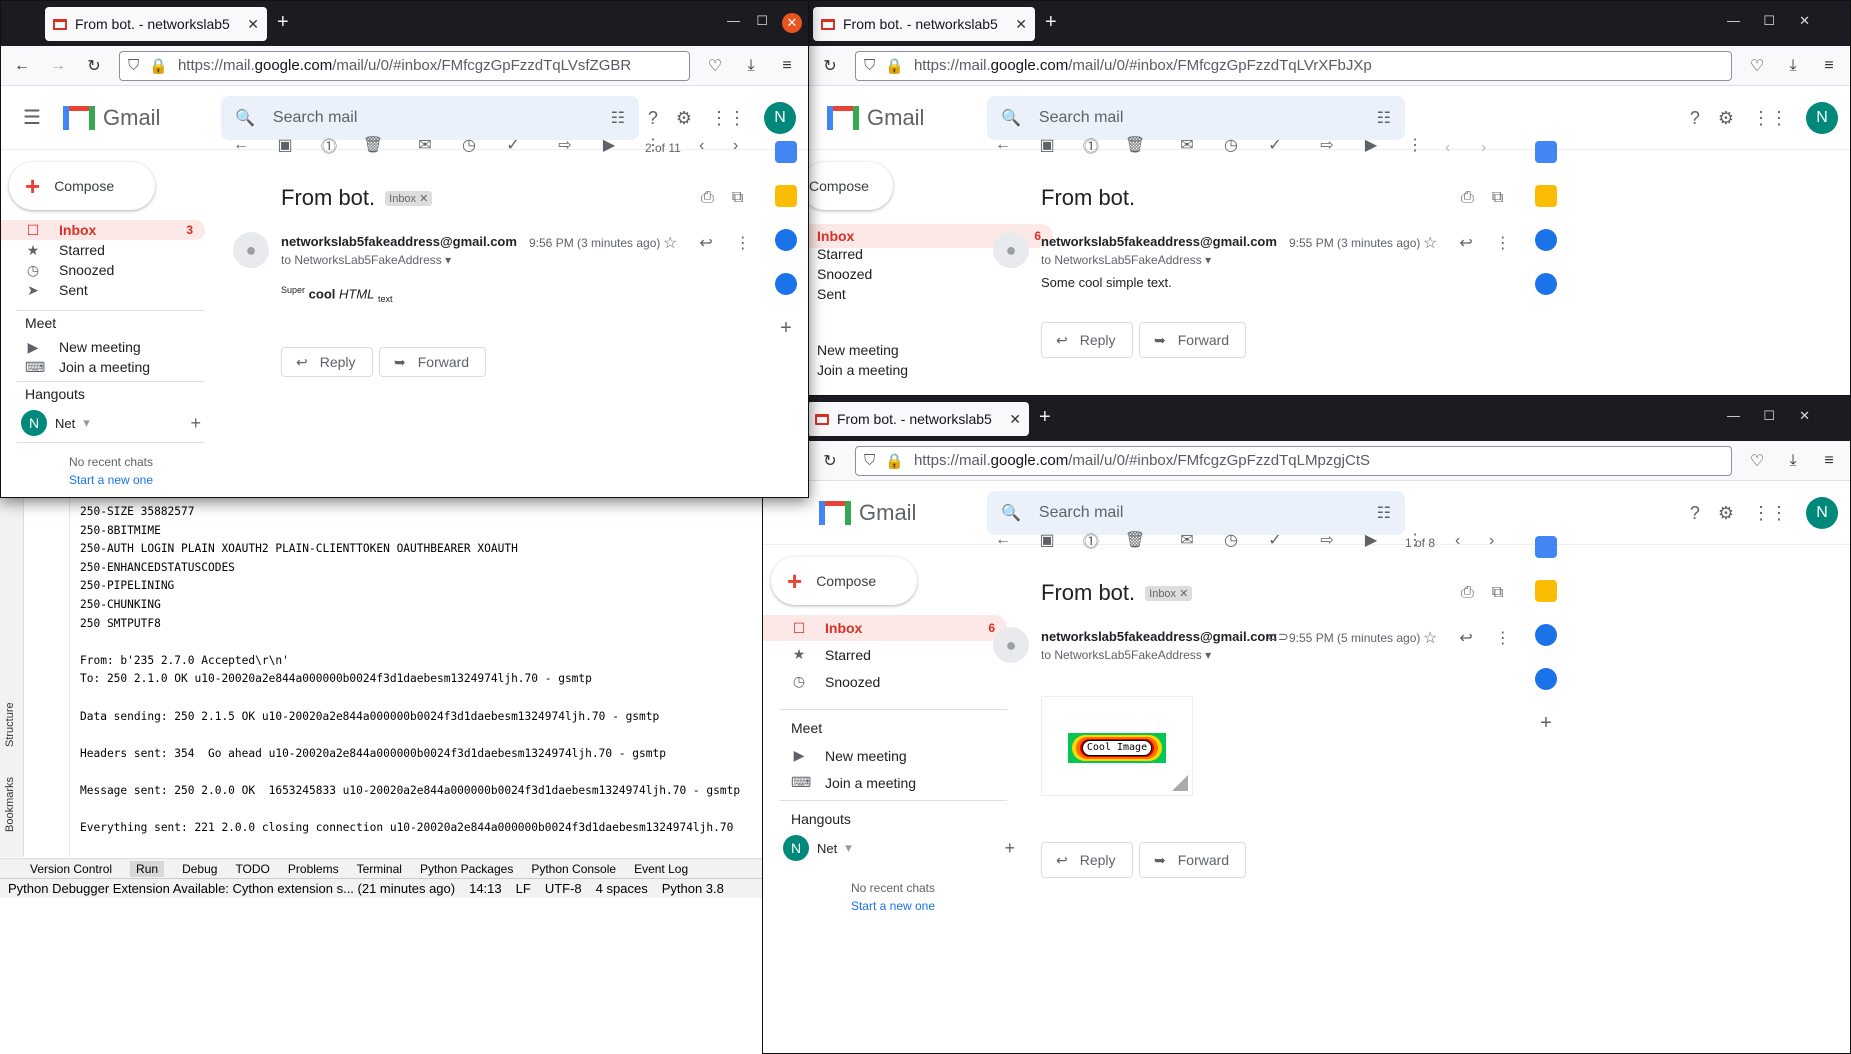 The image size is (1851, 1054). What do you see at coordinates (893, 848) in the screenshot?
I see `hangouts-user: N Net ▾ +` at bounding box center [893, 848].